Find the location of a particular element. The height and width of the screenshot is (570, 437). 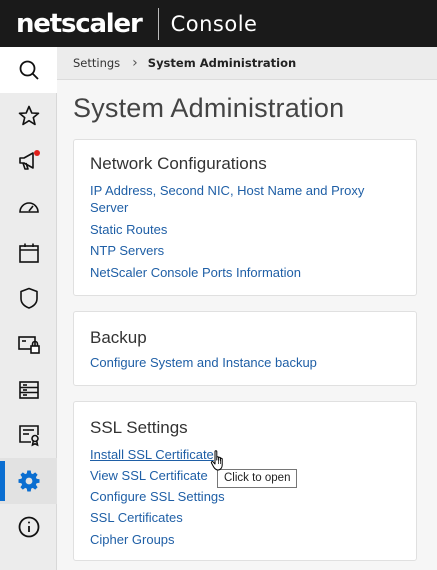

chevron-right-icon: › is located at coordinates (135, 63).